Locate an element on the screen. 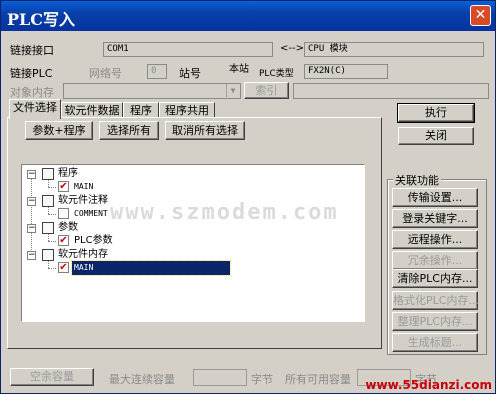 This screenshot has height=394, width=496. expand-program-icon: − is located at coordinates (31, 174).